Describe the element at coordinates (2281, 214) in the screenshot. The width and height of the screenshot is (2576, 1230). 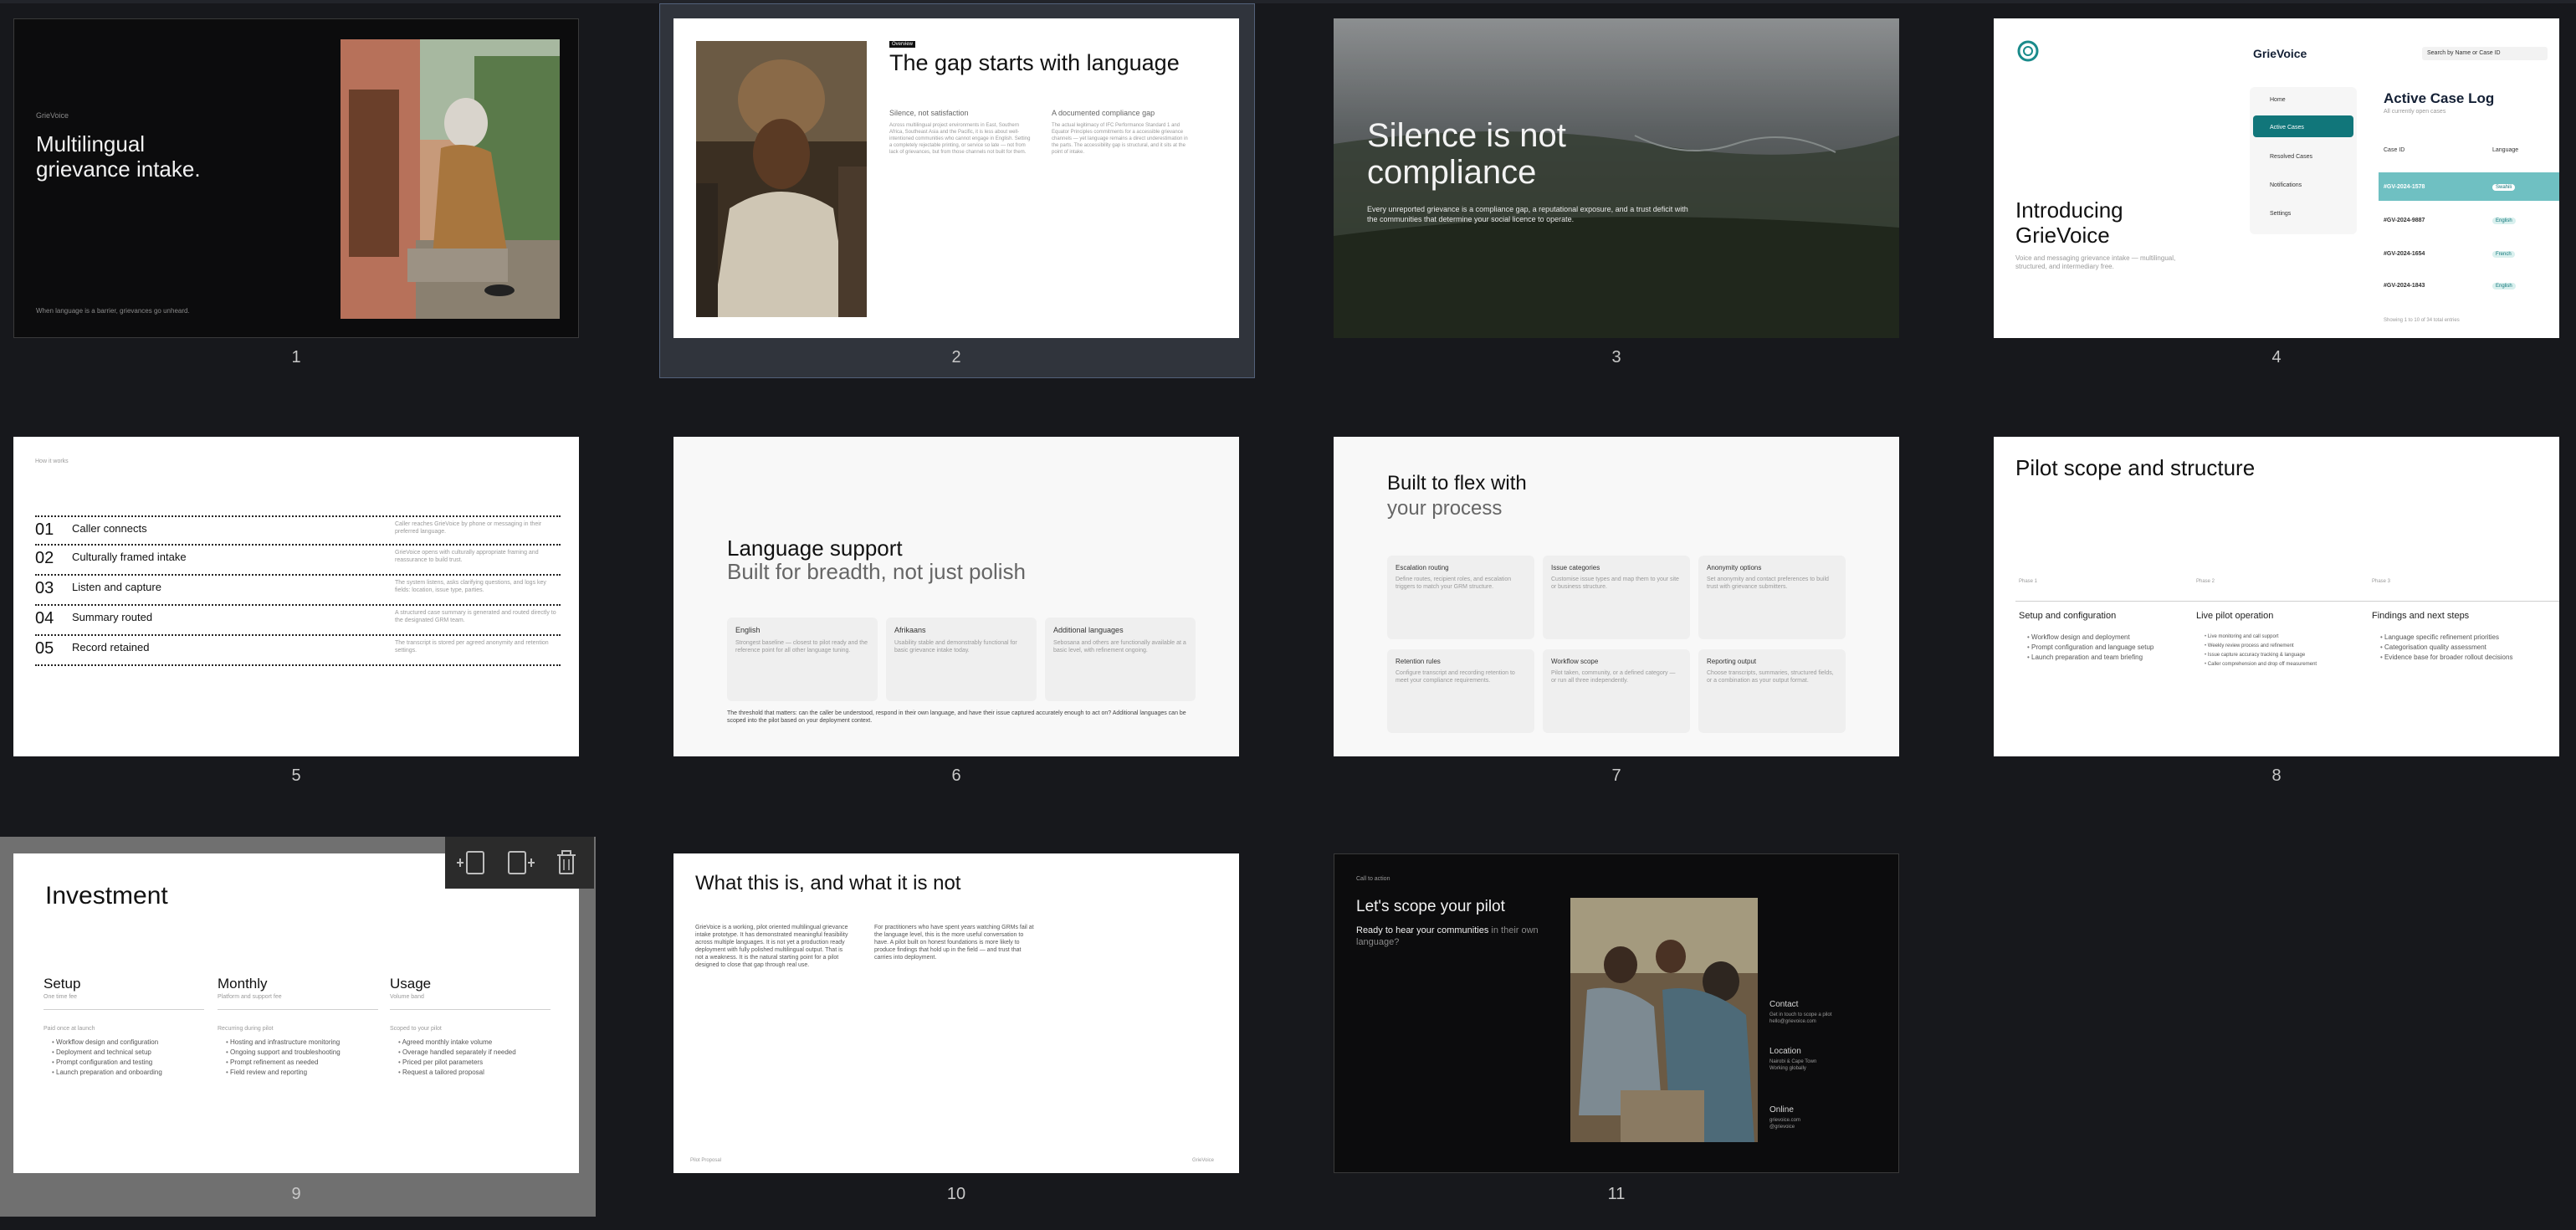
I see `slide4-nav-settings: Settings` at that location.